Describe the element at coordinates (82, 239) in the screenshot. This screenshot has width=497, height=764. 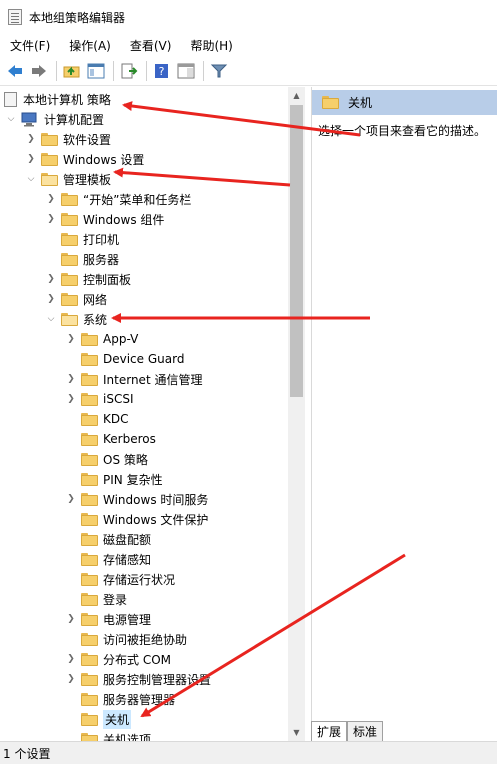
I see `tree-item-printers: 打印机` at that location.